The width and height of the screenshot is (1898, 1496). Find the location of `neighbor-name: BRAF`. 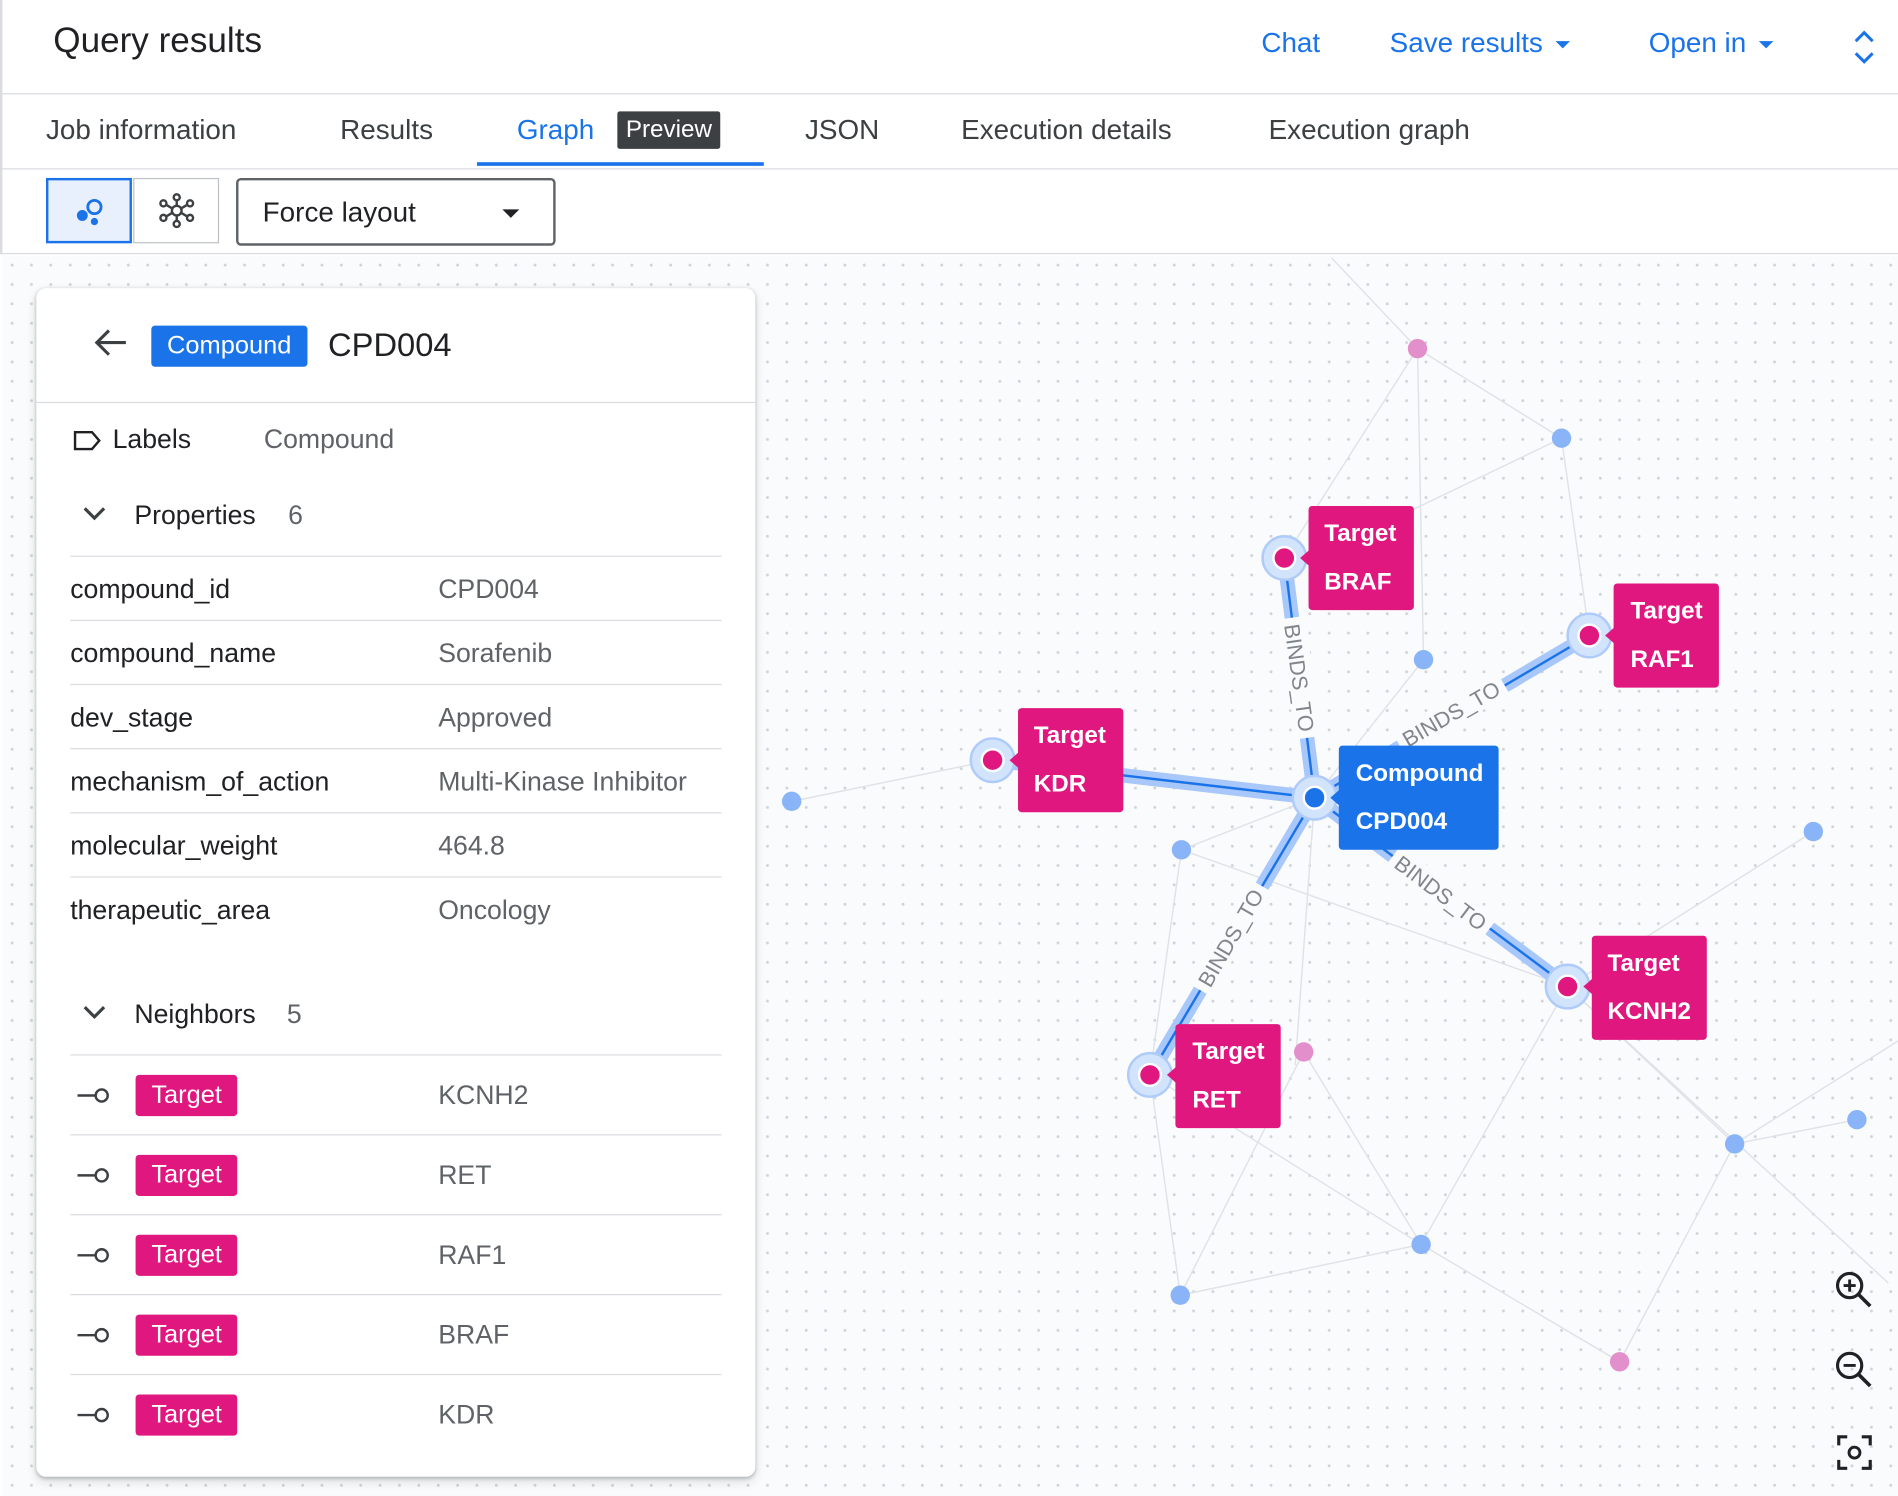

neighbor-name: BRAF is located at coordinates (474, 1334).